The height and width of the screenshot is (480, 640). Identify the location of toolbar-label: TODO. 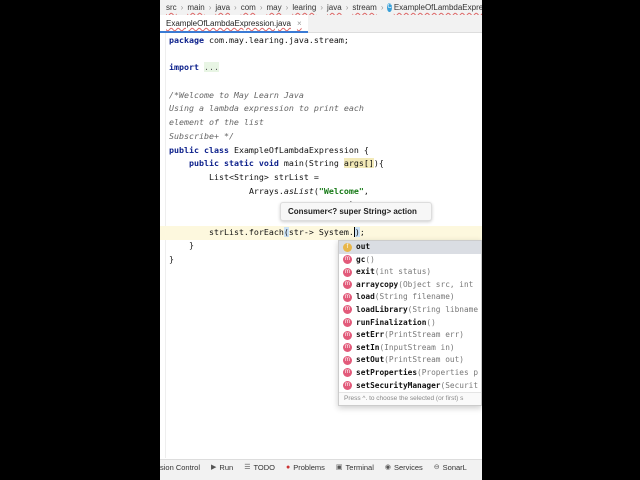
(264, 467).